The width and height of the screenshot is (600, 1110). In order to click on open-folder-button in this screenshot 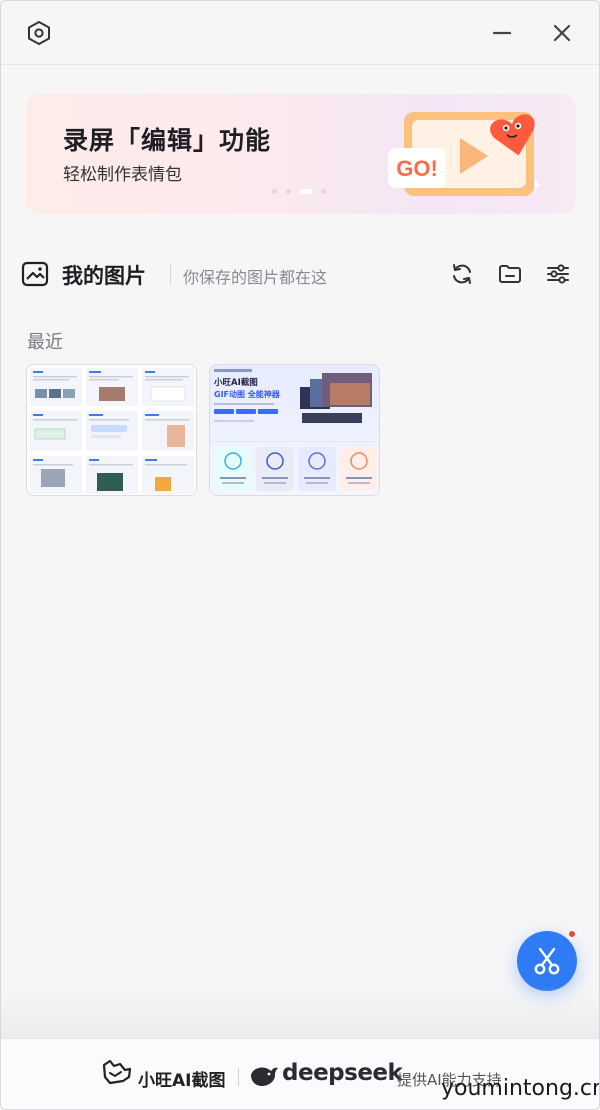, I will do `click(510, 274)`.